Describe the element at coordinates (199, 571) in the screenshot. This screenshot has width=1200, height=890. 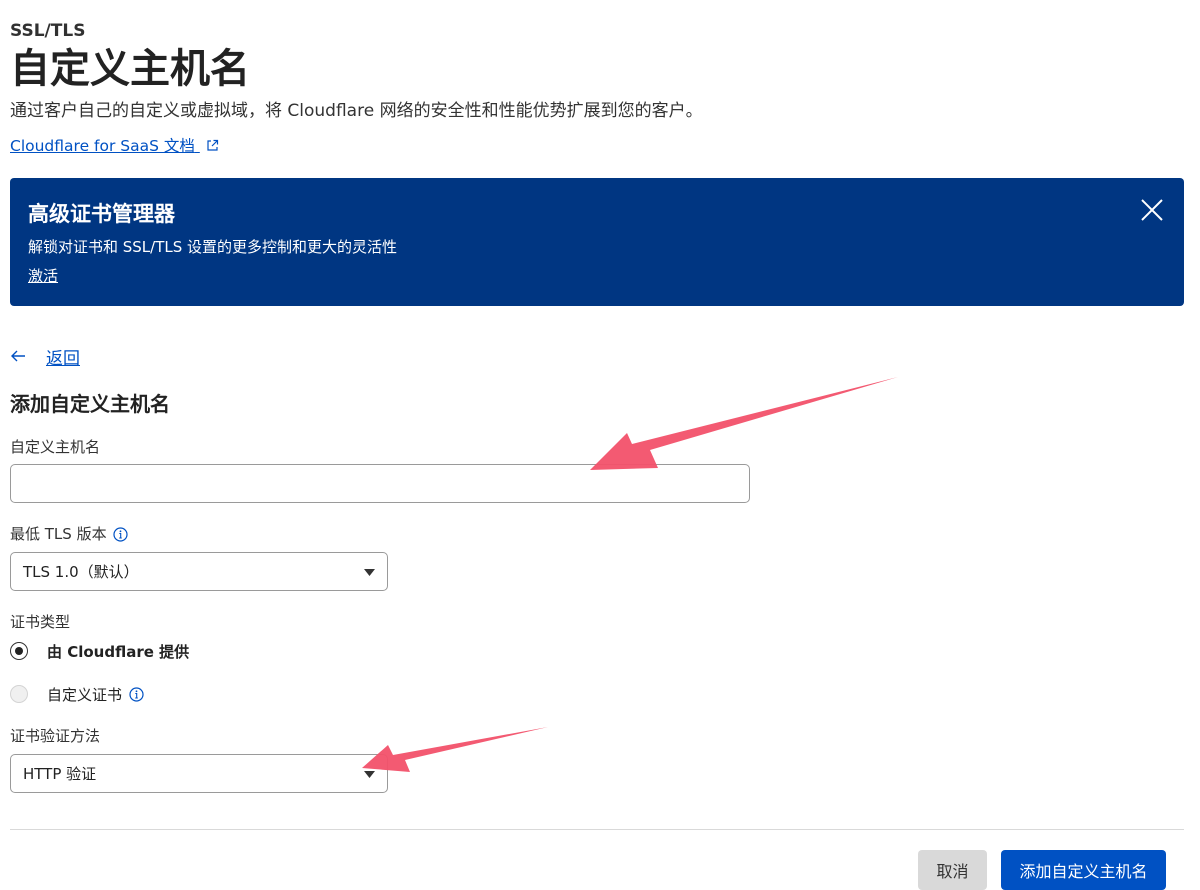
I see `tls-version-select: TLS 1.0（默认）` at that location.